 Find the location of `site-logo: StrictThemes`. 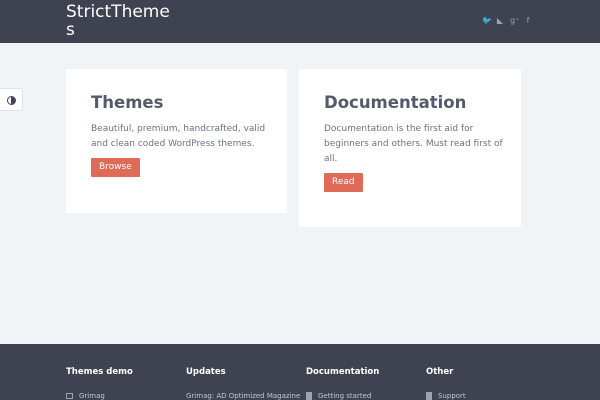

site-logo: StrictThemes is located at coordinates (120, 21).